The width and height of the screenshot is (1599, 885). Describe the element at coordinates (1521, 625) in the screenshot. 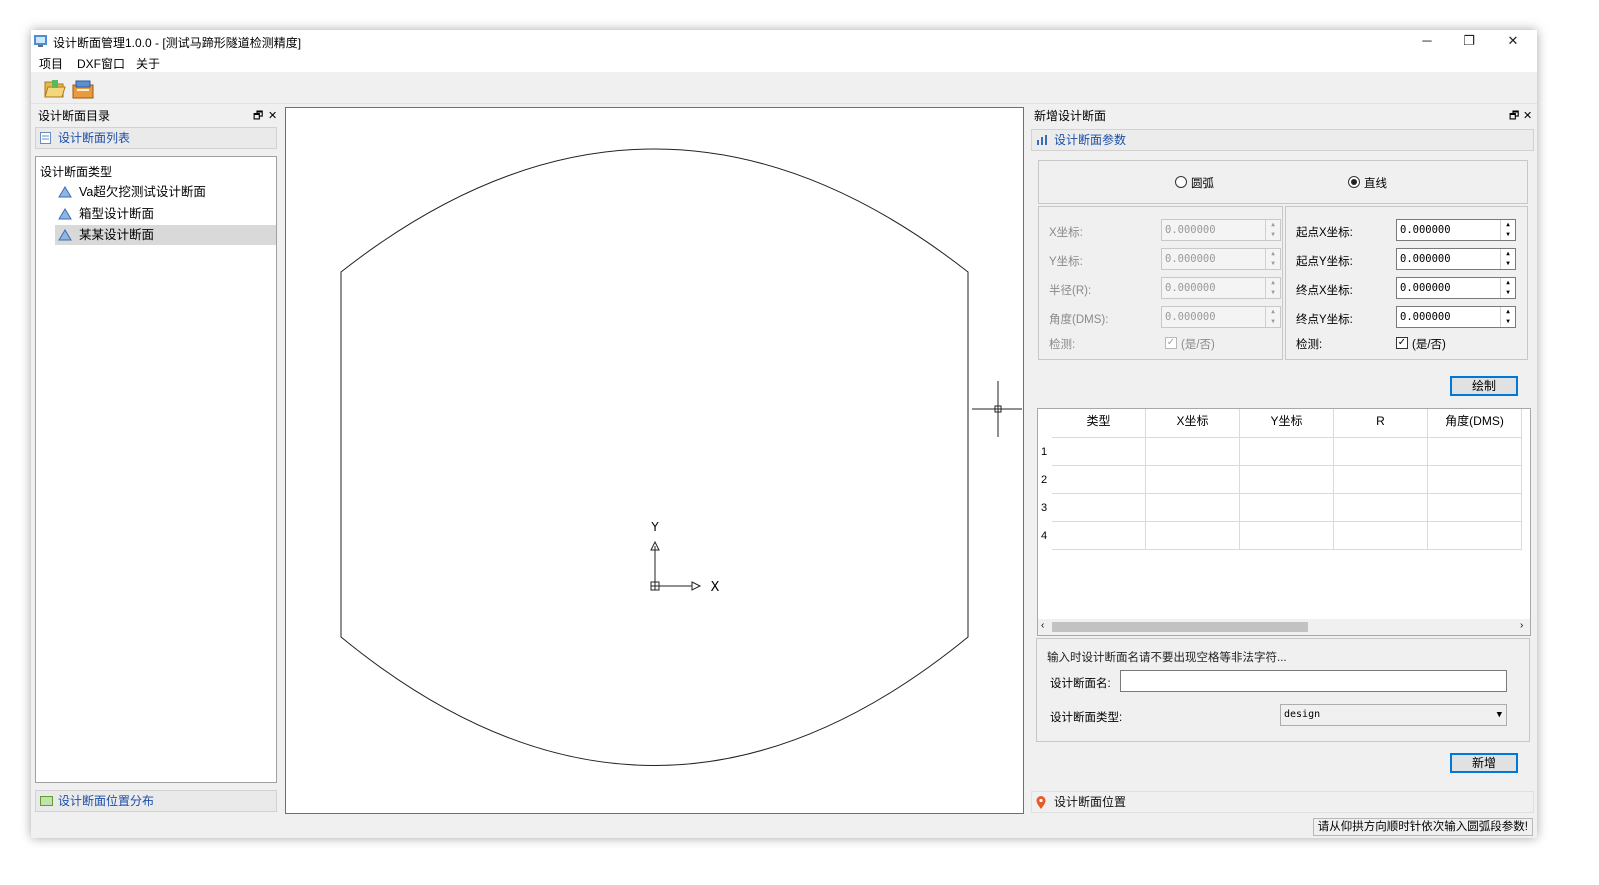

I see `scroll-right-icon: ›` at that location.